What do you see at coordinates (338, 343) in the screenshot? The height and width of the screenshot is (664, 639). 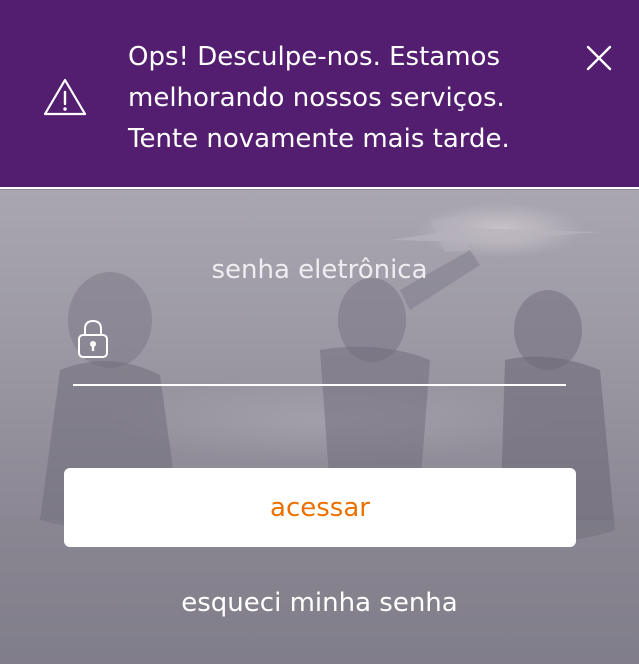 I see `password-input` at bounding box center [338, 343].